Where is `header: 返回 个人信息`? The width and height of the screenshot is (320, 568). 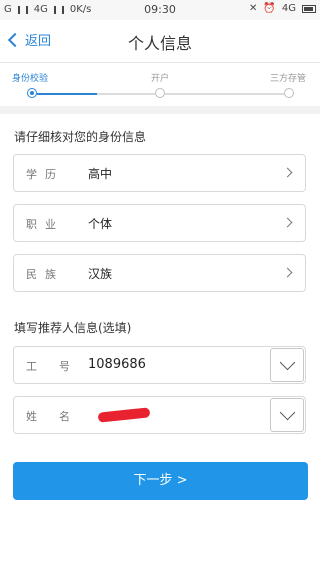 header: 返回 个人信息 is located at coordinates (160, 41).